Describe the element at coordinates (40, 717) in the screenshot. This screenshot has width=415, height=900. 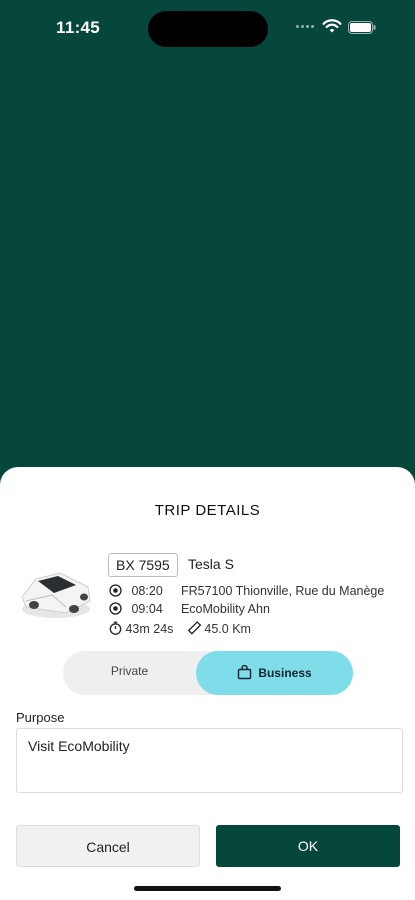
I see `purpose-label: Purpose` at that location.